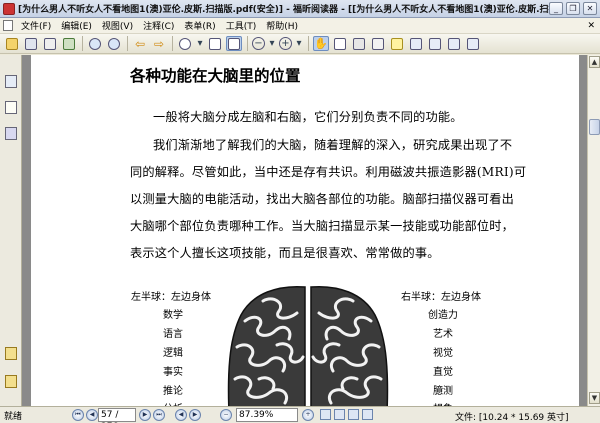 The width and height of the screenshot is (600, 423). I want to click on left-function-label: 逻辑, so click(173, 353).